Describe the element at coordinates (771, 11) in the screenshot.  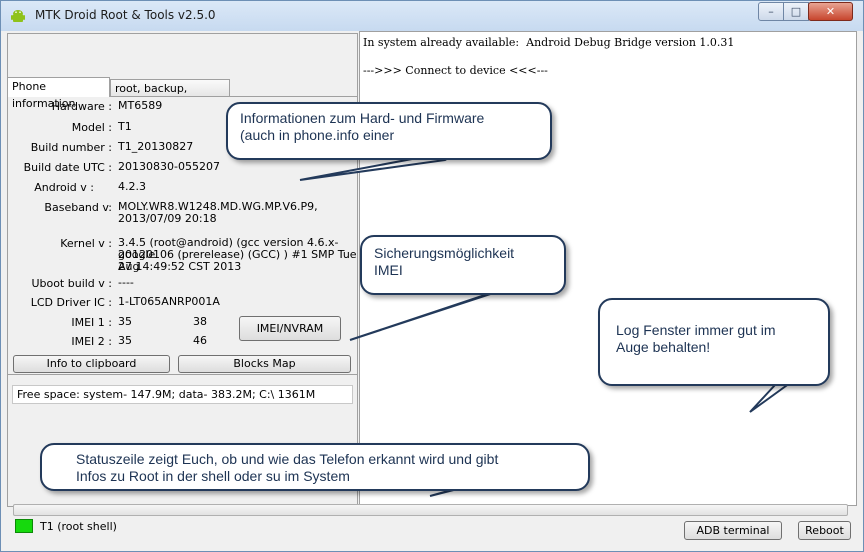
I see `minimize-button: –` at that location.